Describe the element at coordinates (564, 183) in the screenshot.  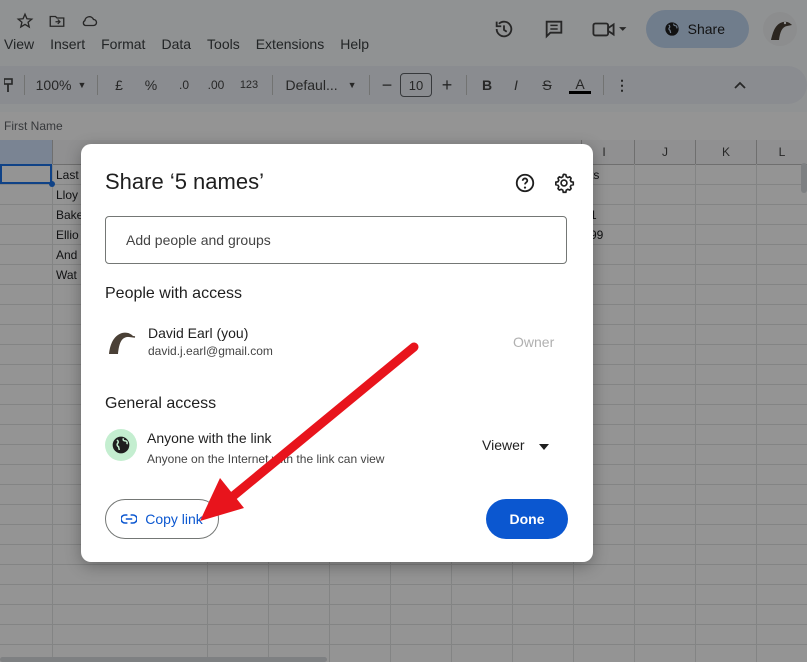
I see `gear-icon` at that location.